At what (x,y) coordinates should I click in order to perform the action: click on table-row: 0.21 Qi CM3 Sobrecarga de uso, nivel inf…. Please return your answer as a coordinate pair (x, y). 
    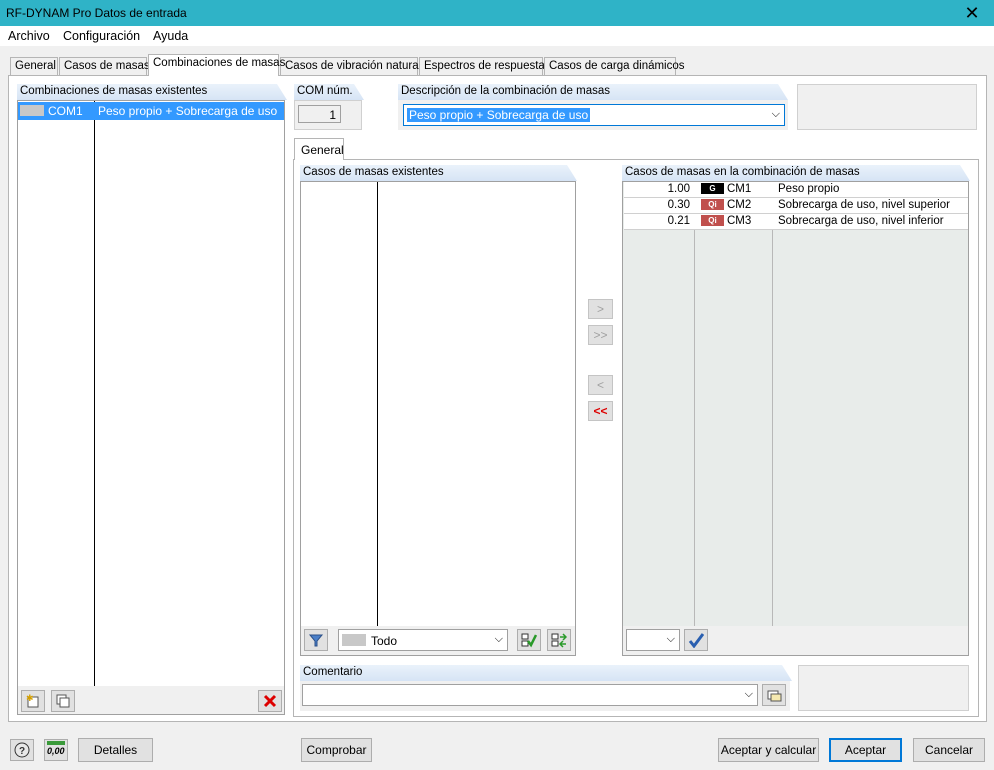
    Looking at the image, I should click on (796, 222).